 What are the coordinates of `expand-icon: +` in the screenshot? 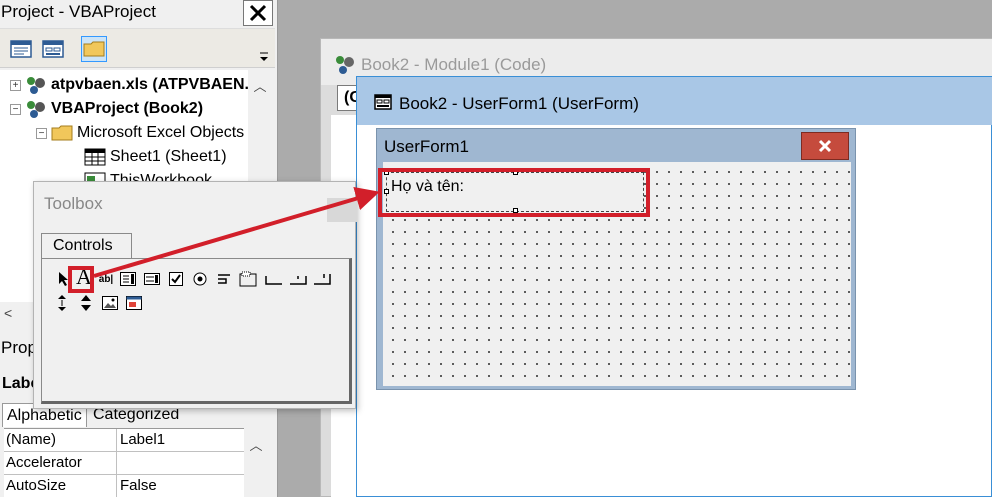 It's located at (15, 85).